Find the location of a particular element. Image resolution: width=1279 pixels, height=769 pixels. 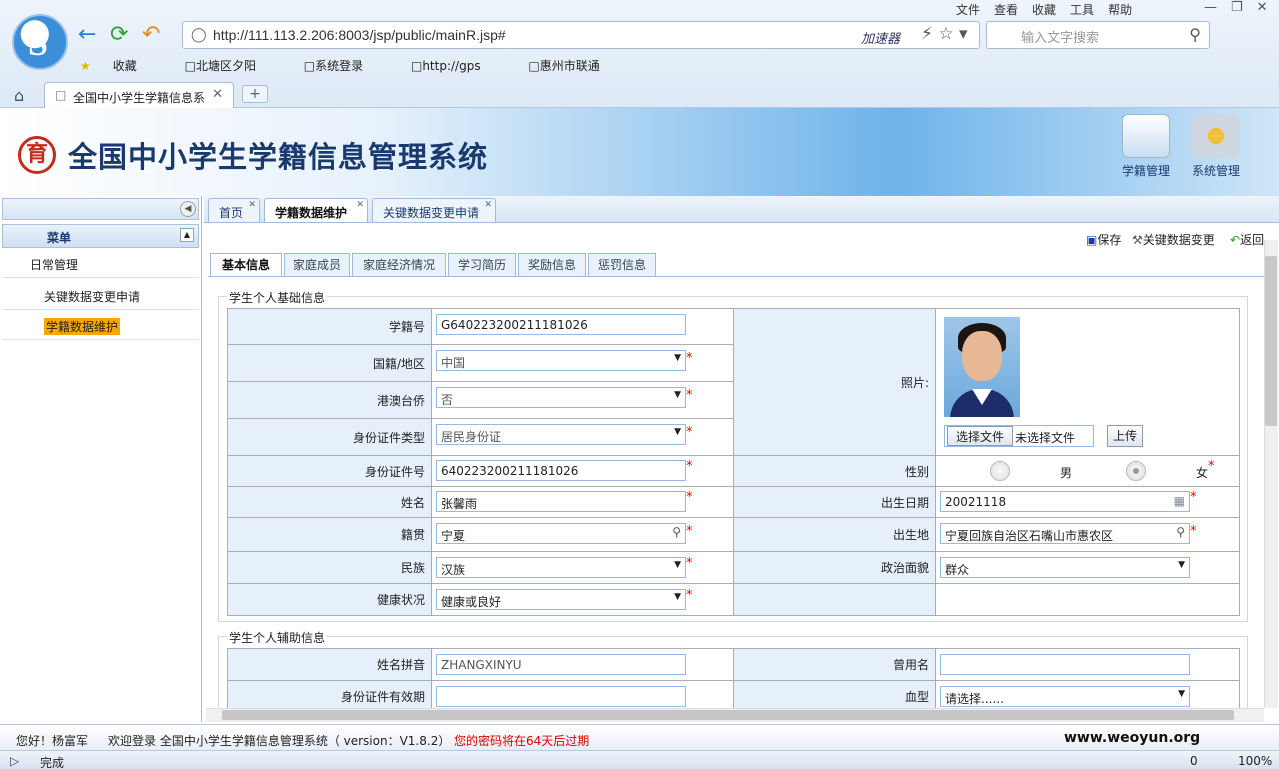

refresh-icon: ⟳ is located at coordinates (119, 35).